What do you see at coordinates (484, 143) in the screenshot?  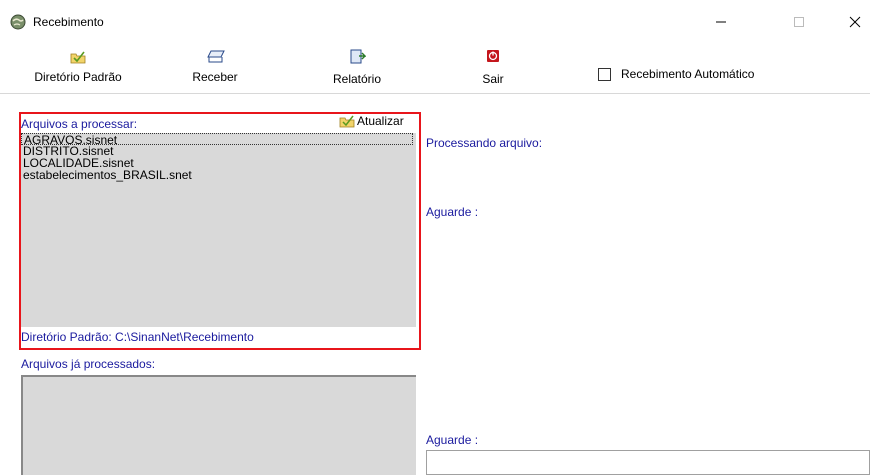 I see `processing-file-label: Processando arquivo:` at bounding box center [484, 143].